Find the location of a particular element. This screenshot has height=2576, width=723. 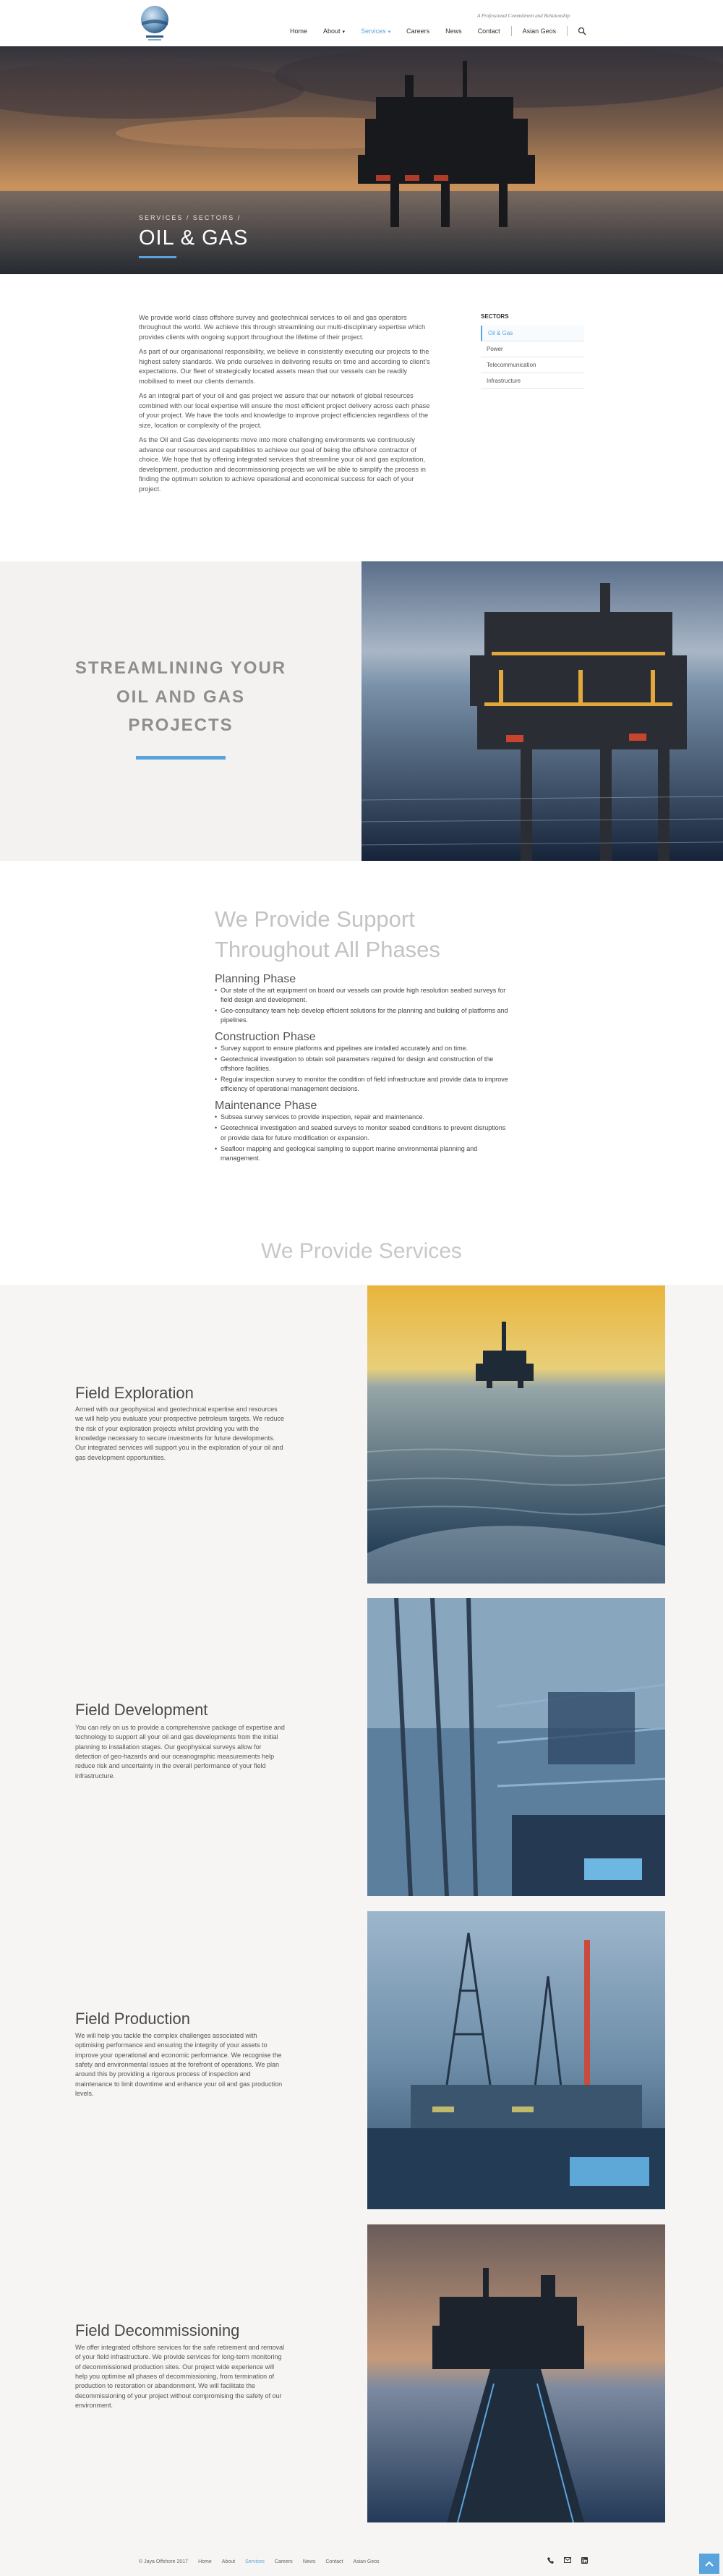

email-icon is located at coordinates (567, 2560).